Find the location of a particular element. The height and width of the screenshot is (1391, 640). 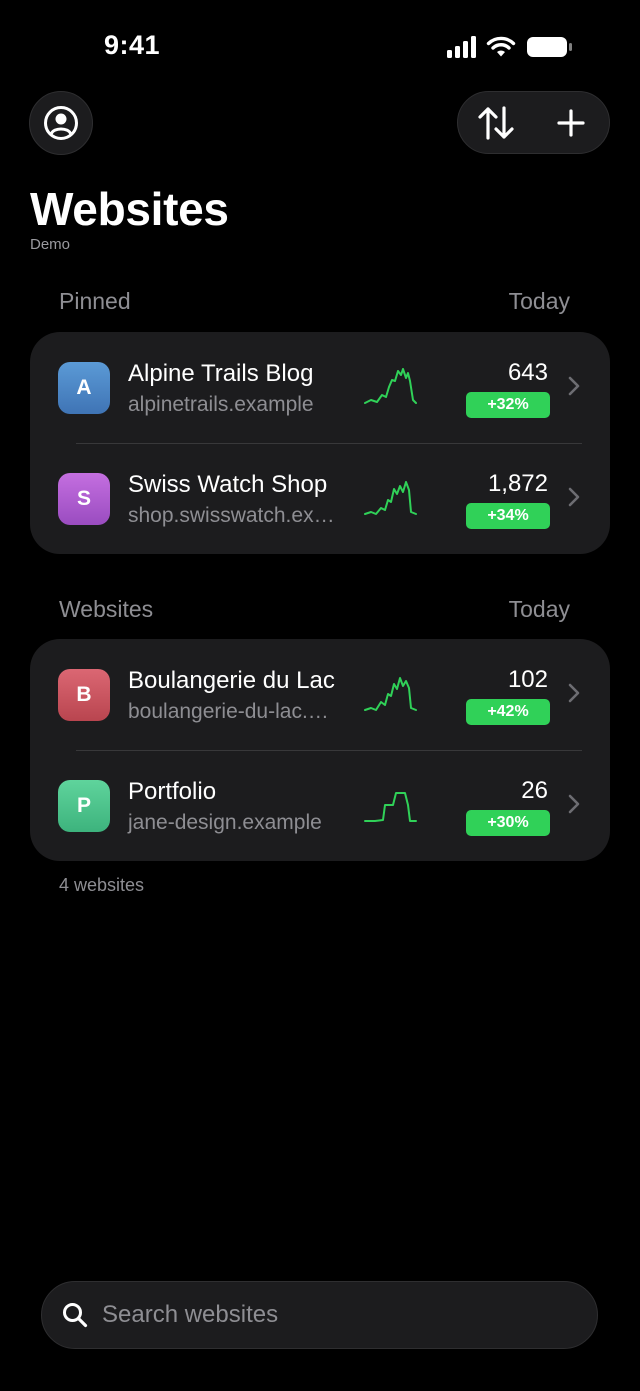

battery-icon is located at coordinates (549, 47).